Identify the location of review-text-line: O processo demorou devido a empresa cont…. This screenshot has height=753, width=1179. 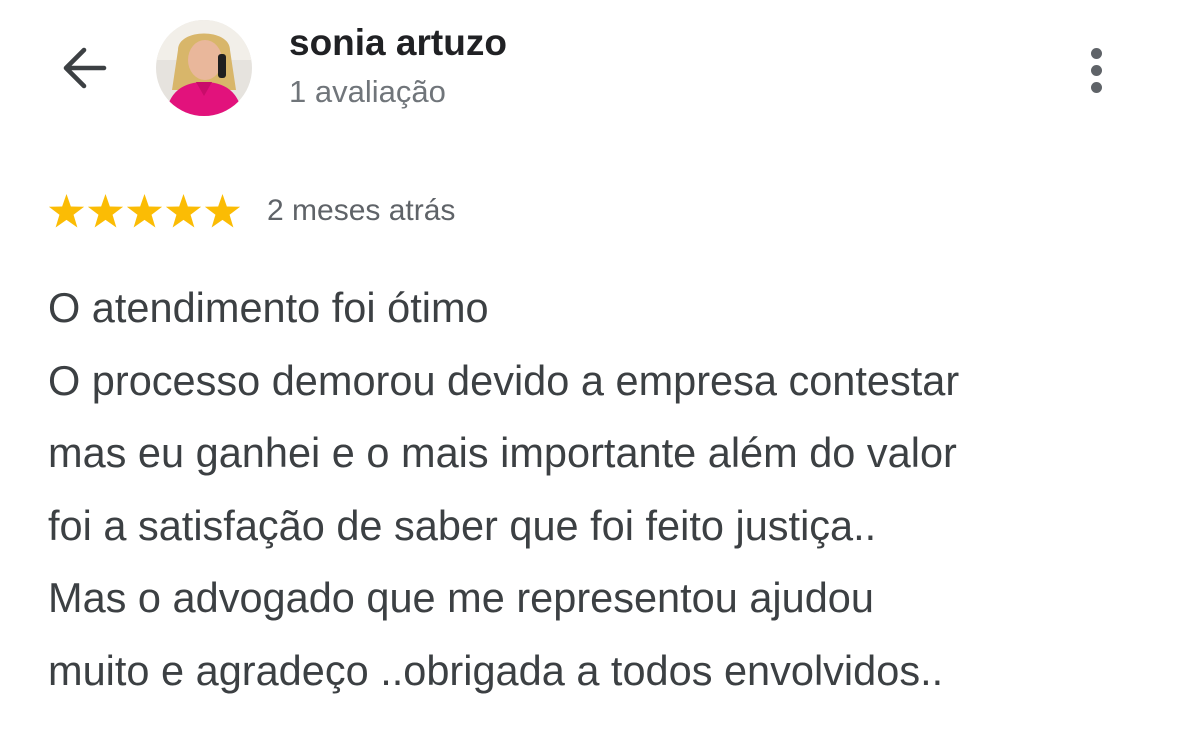
(504, 380).